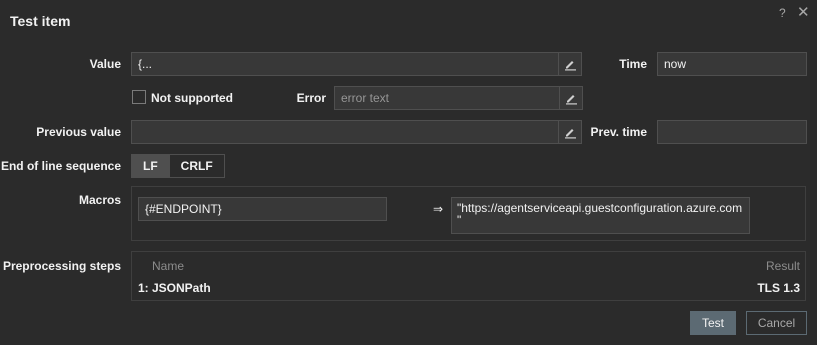 The height and width of the screenshot is (345, 817). I want to click on eol-segmented-control: LF CRLF, so click(178, 166).